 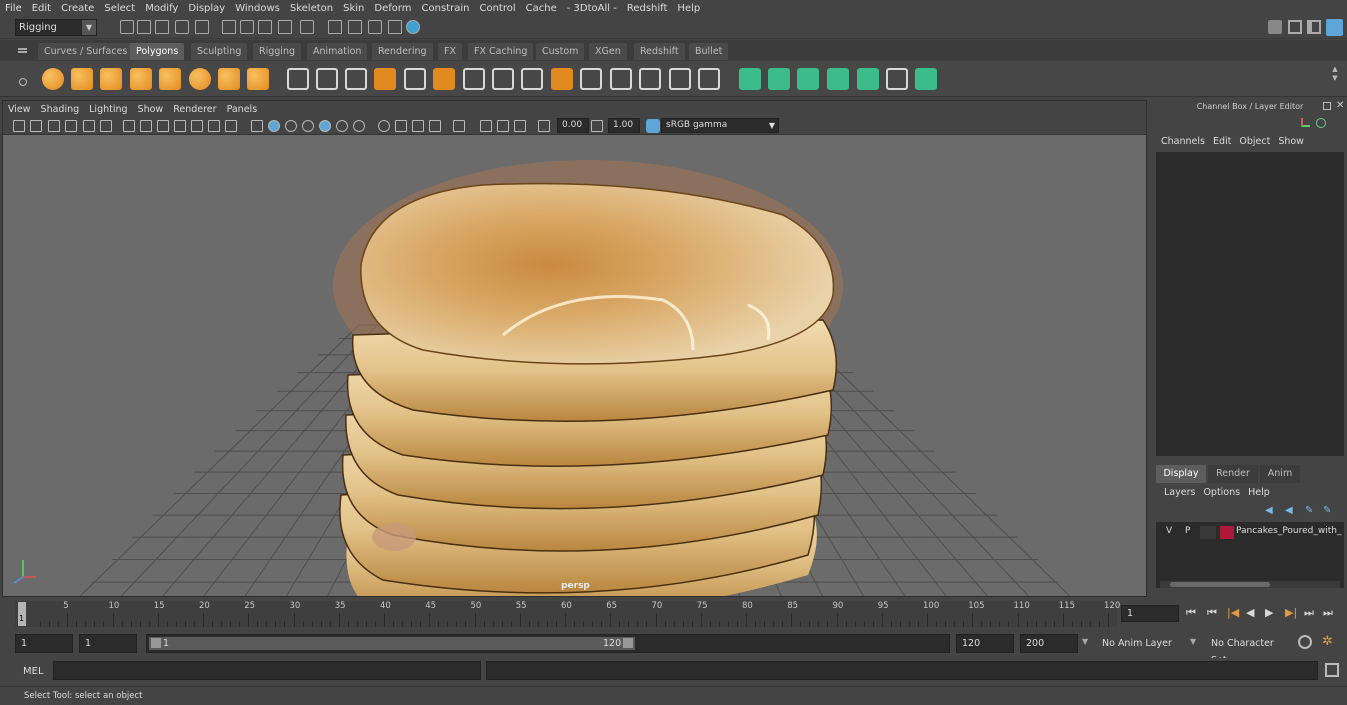 What do you see at coordinates (356, 79) in the screenshot?
I see `mirror-icon` at bounding box center [356, 79].